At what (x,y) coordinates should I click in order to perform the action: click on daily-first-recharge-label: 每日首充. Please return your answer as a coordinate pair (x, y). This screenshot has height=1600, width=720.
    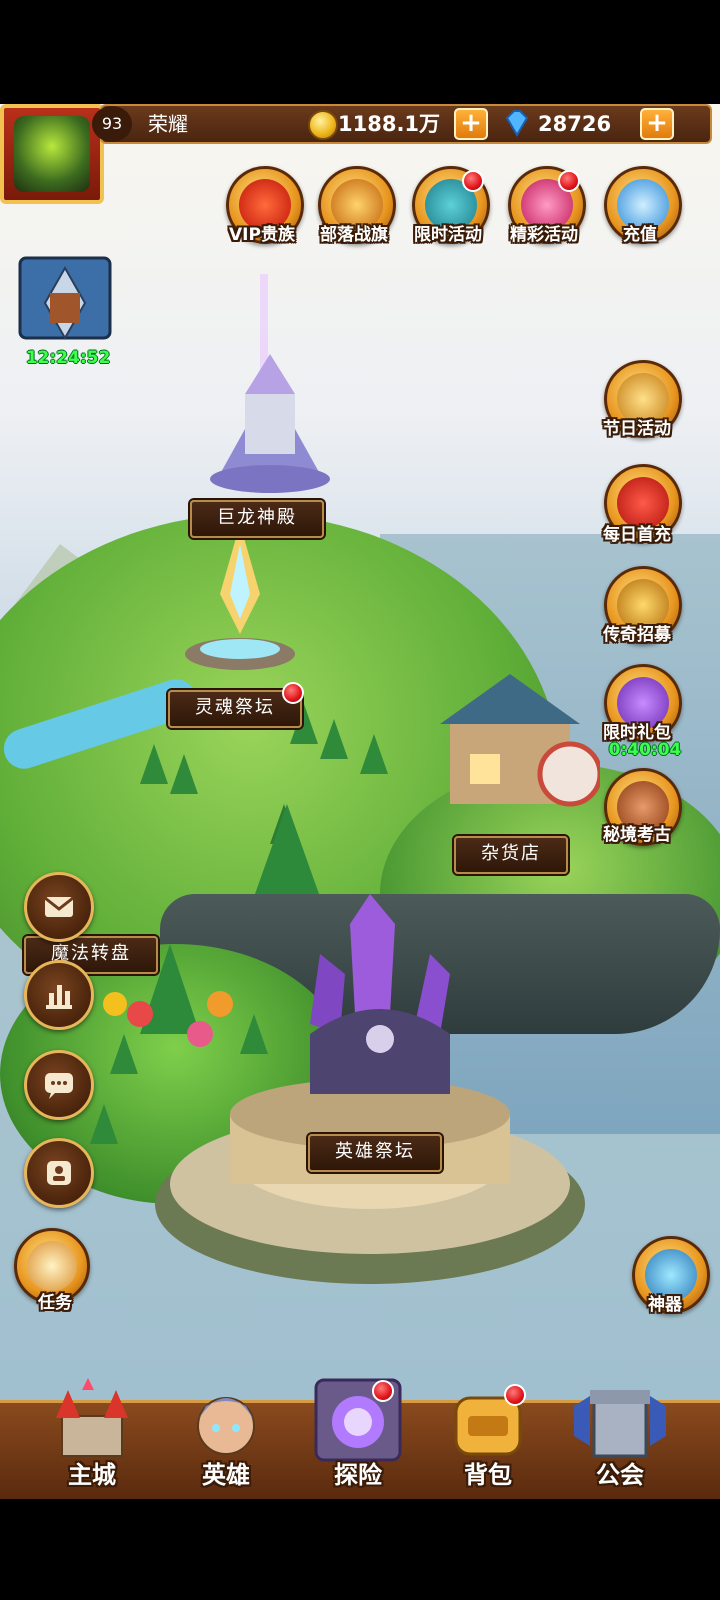
    Looking at the image, I should click on (637, 535).